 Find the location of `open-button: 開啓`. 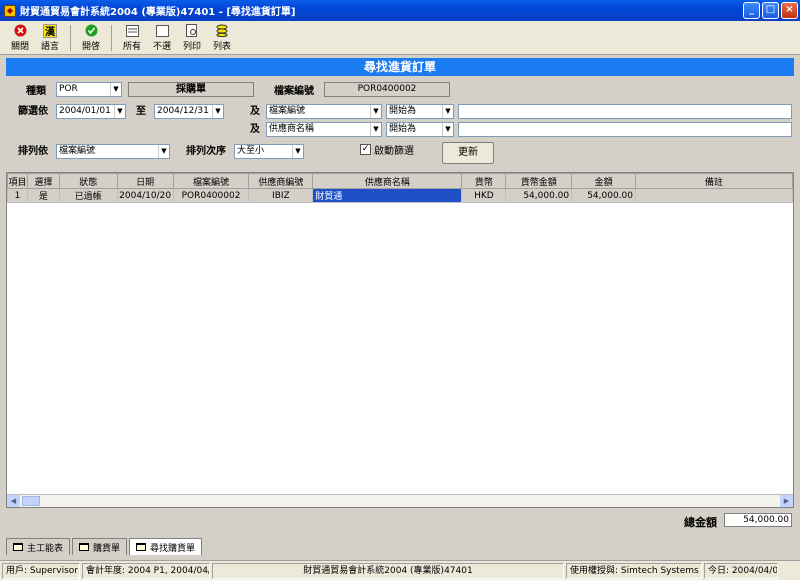

open-button: 開啓 is located at coordinates (91, 38).